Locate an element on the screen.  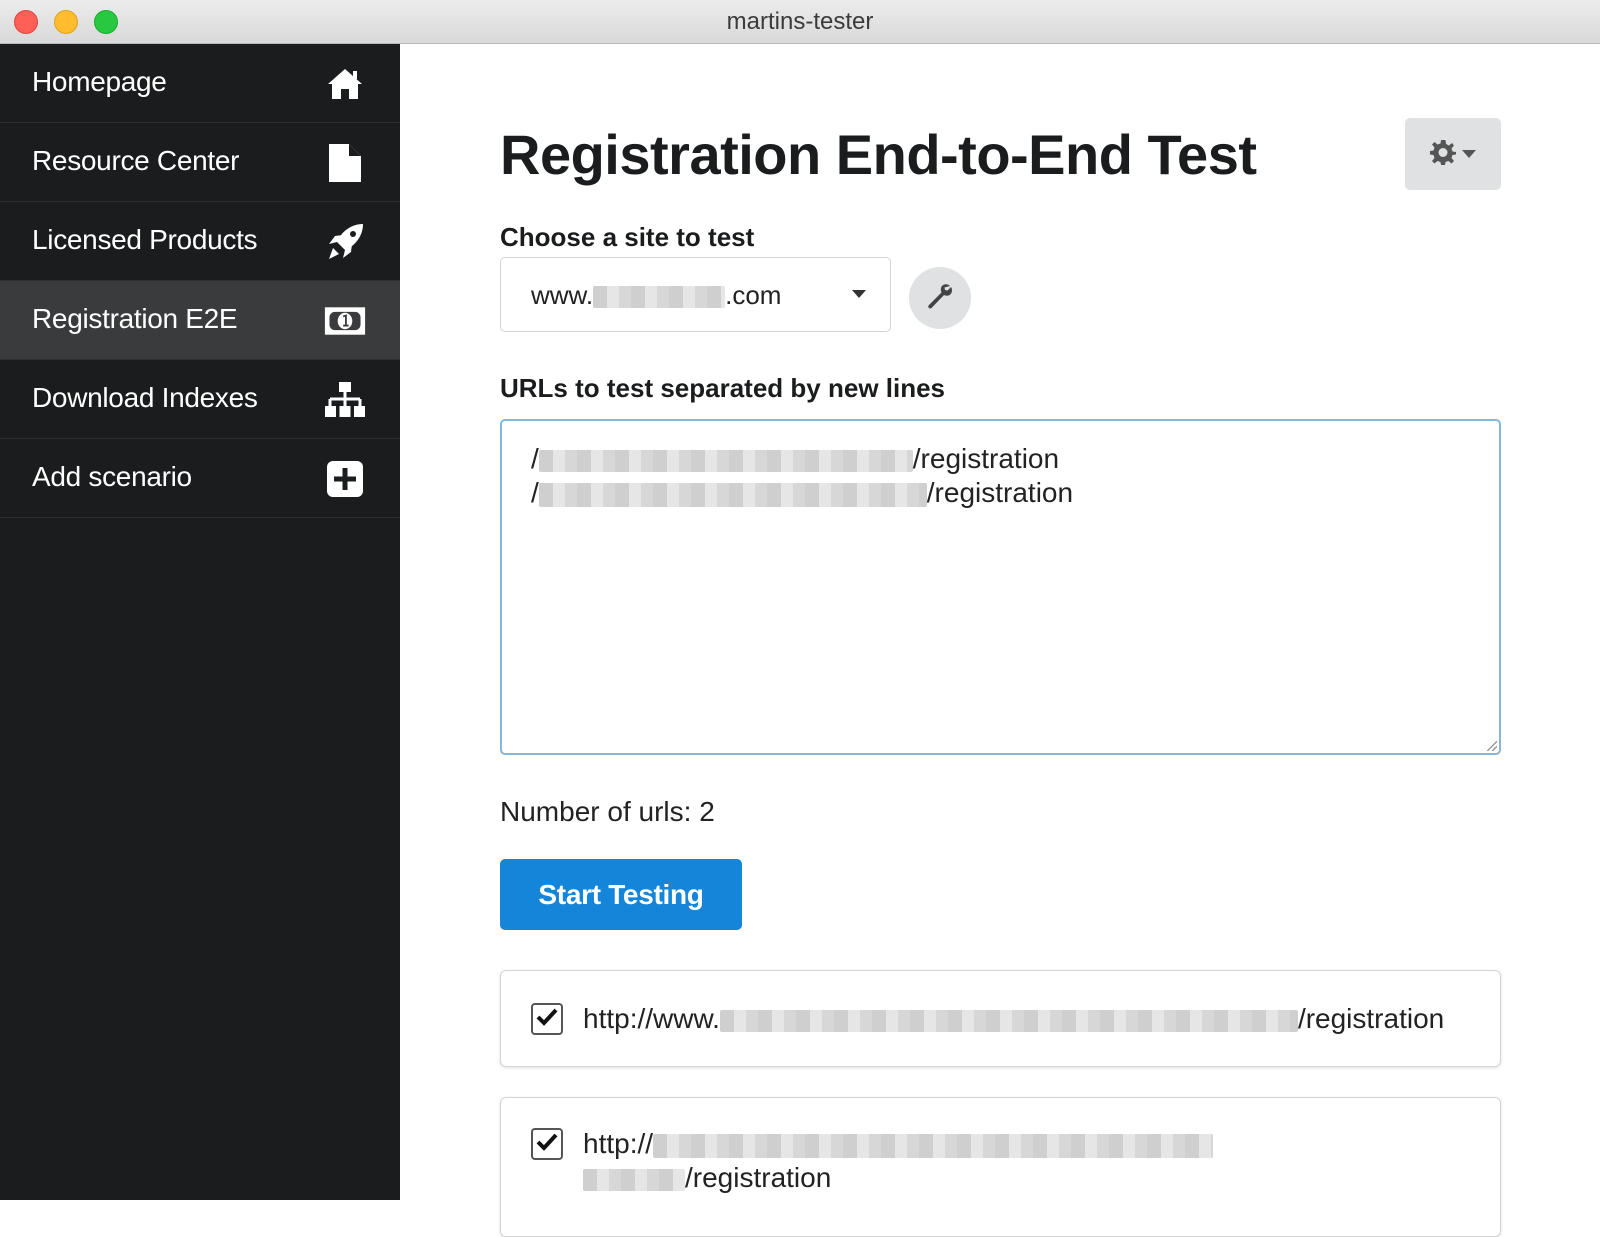
window-title: martins-tester is located at coordinates (800, 21).